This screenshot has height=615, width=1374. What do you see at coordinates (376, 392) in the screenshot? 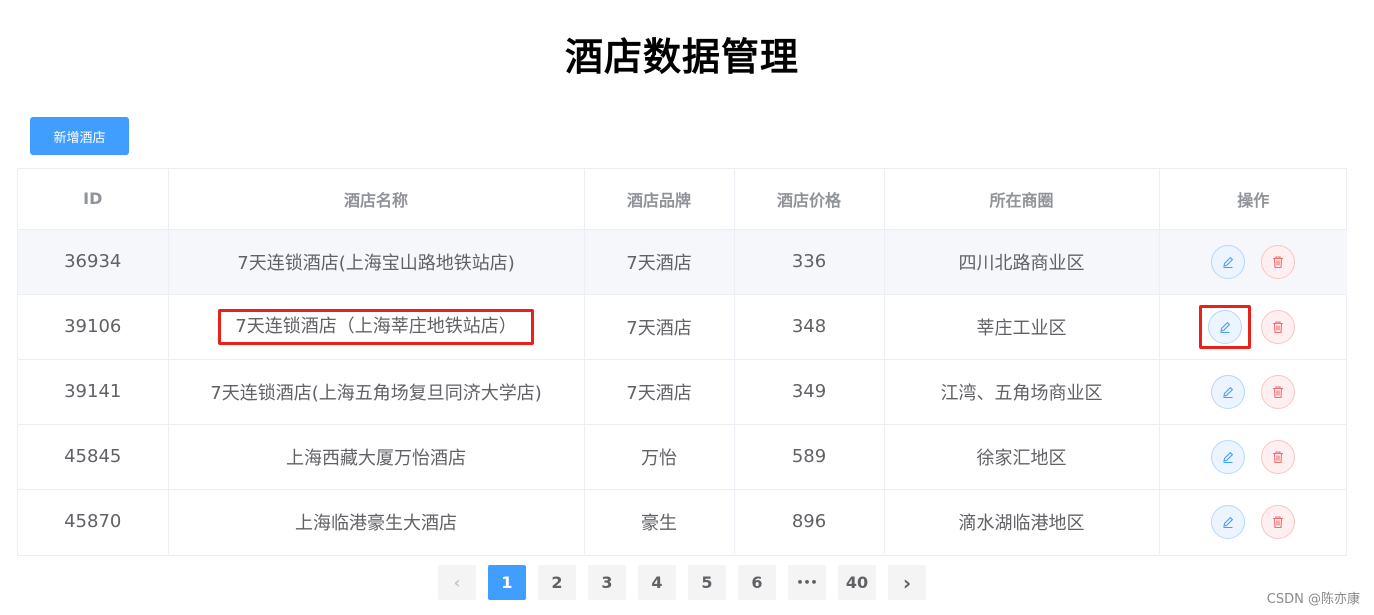
I see `cell-name: 7天连锁酒店(上海五角场复旦同济大学店)` at bounding box center [376, 392].